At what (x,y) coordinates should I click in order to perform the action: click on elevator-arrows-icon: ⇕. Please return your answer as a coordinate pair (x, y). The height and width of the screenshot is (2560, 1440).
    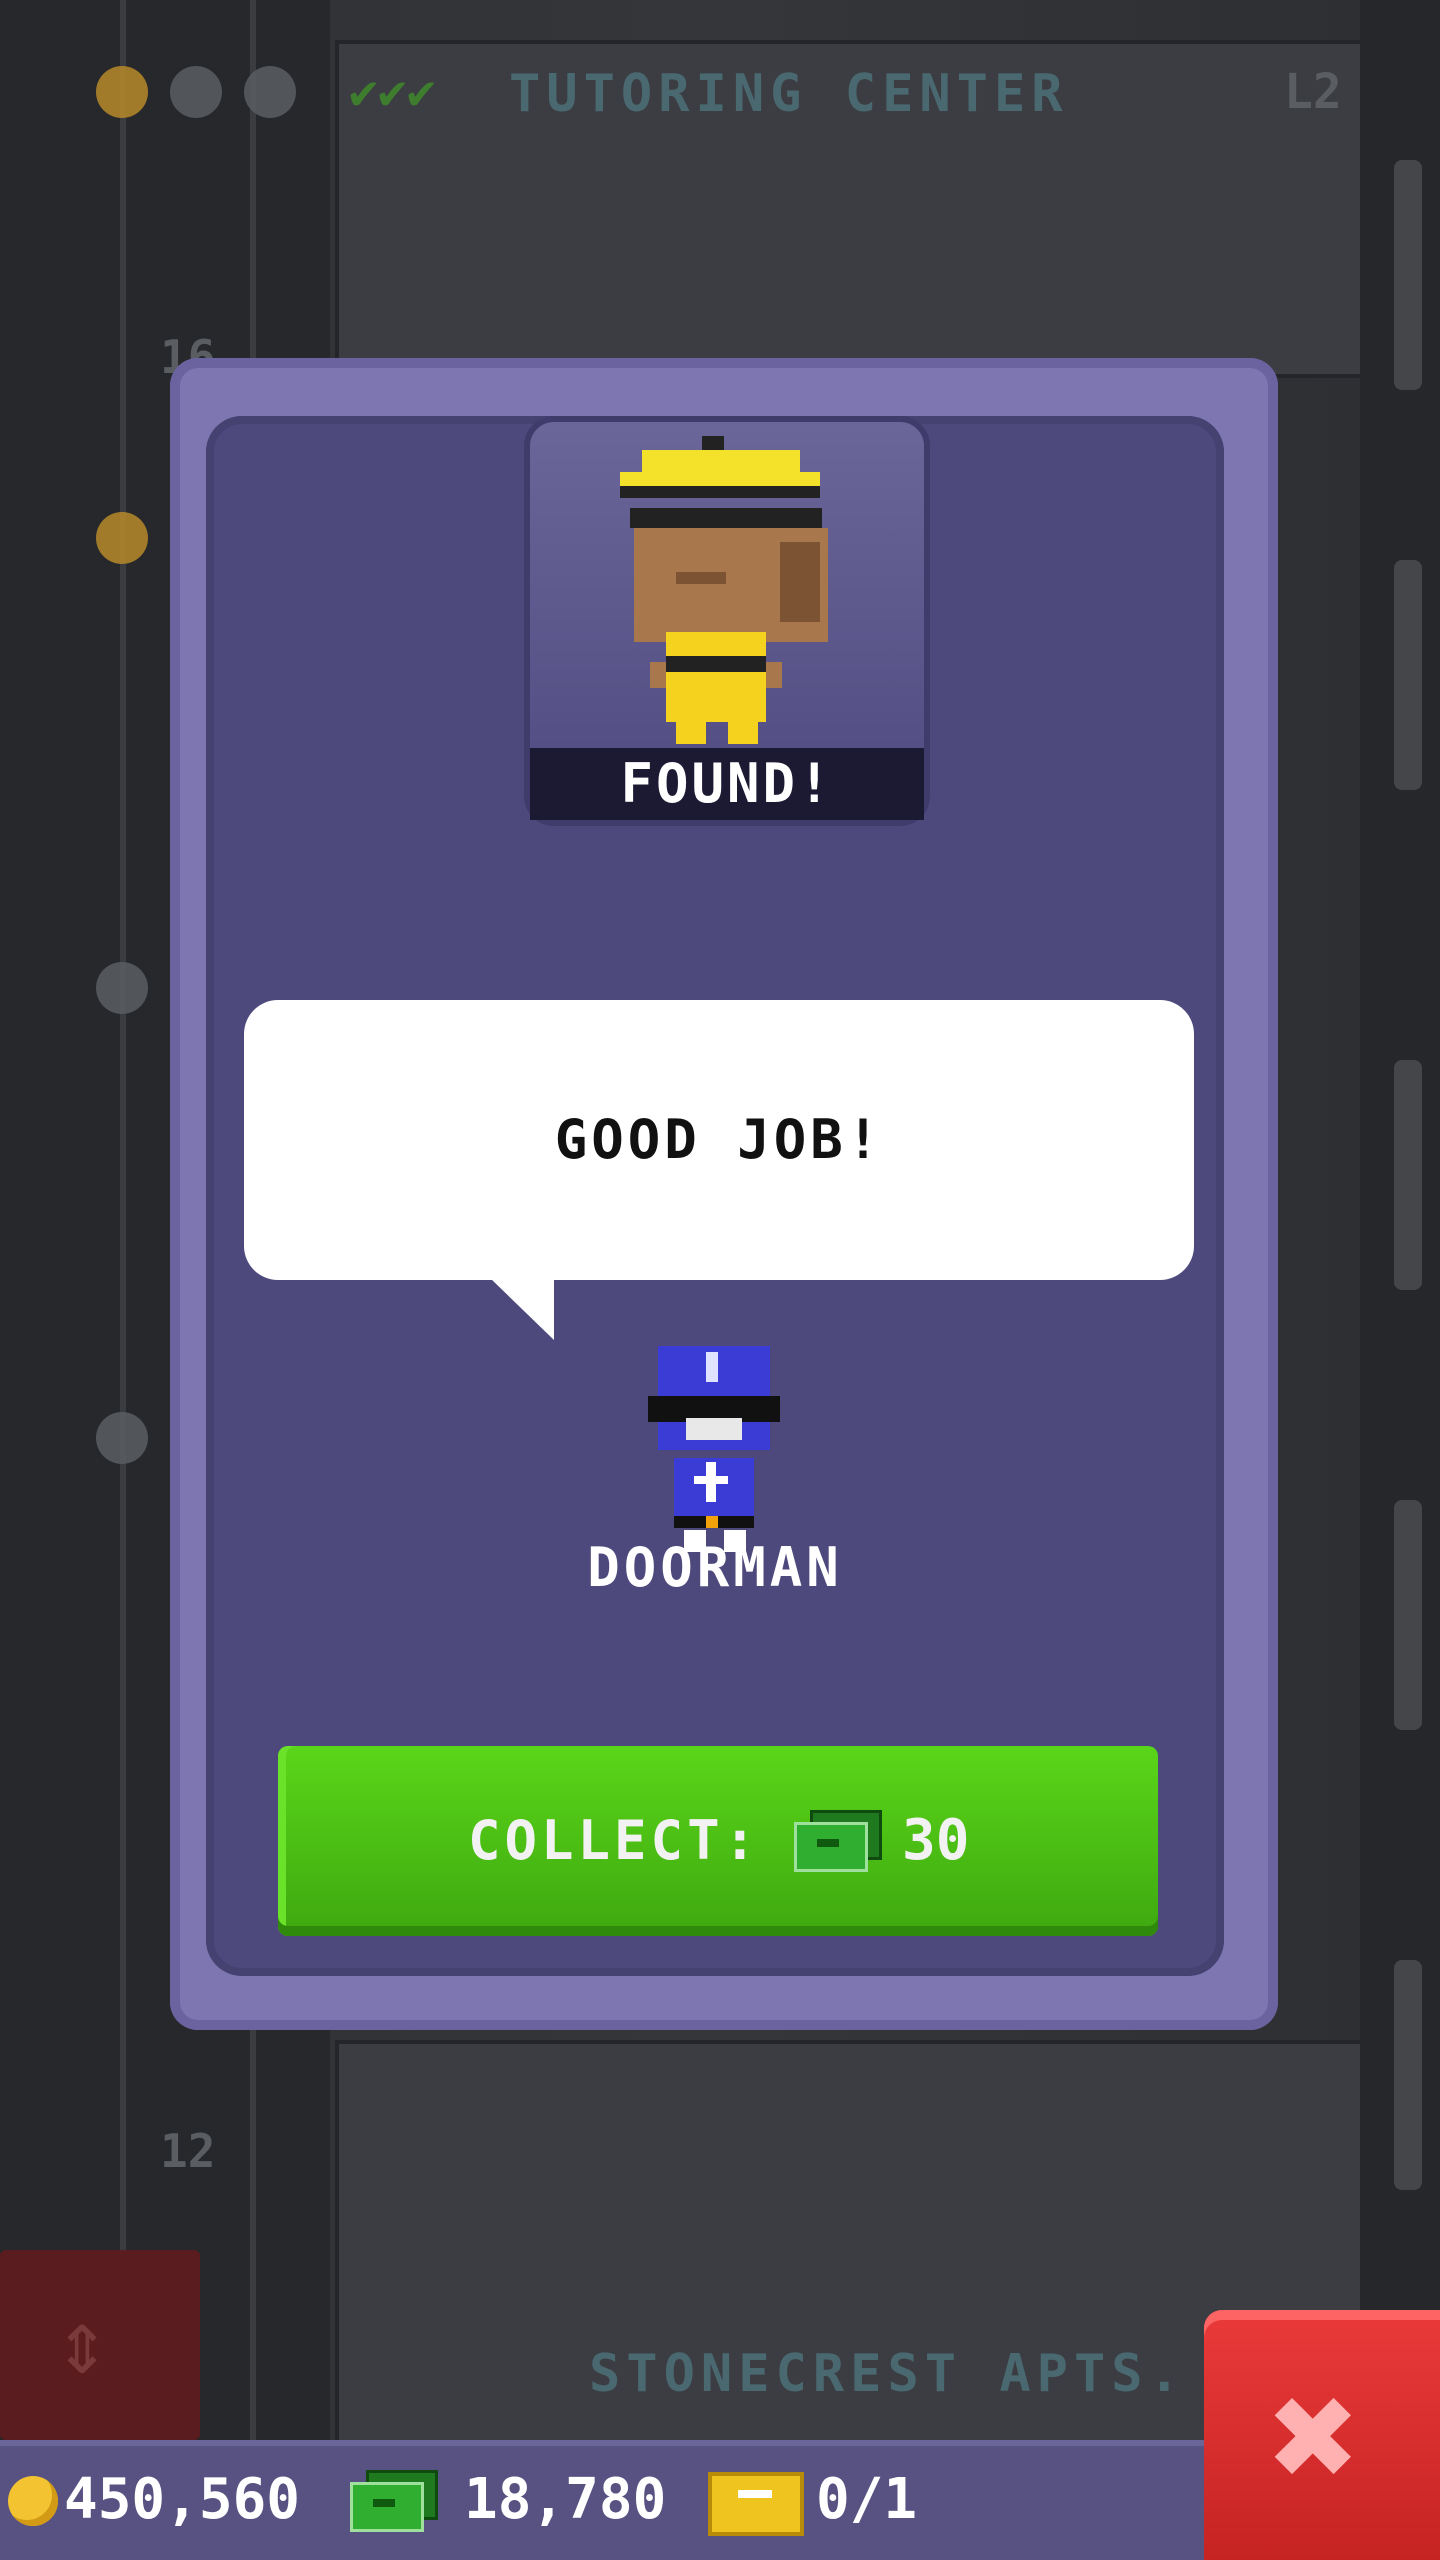
    Looking at the image, I should click on (82, 2342).